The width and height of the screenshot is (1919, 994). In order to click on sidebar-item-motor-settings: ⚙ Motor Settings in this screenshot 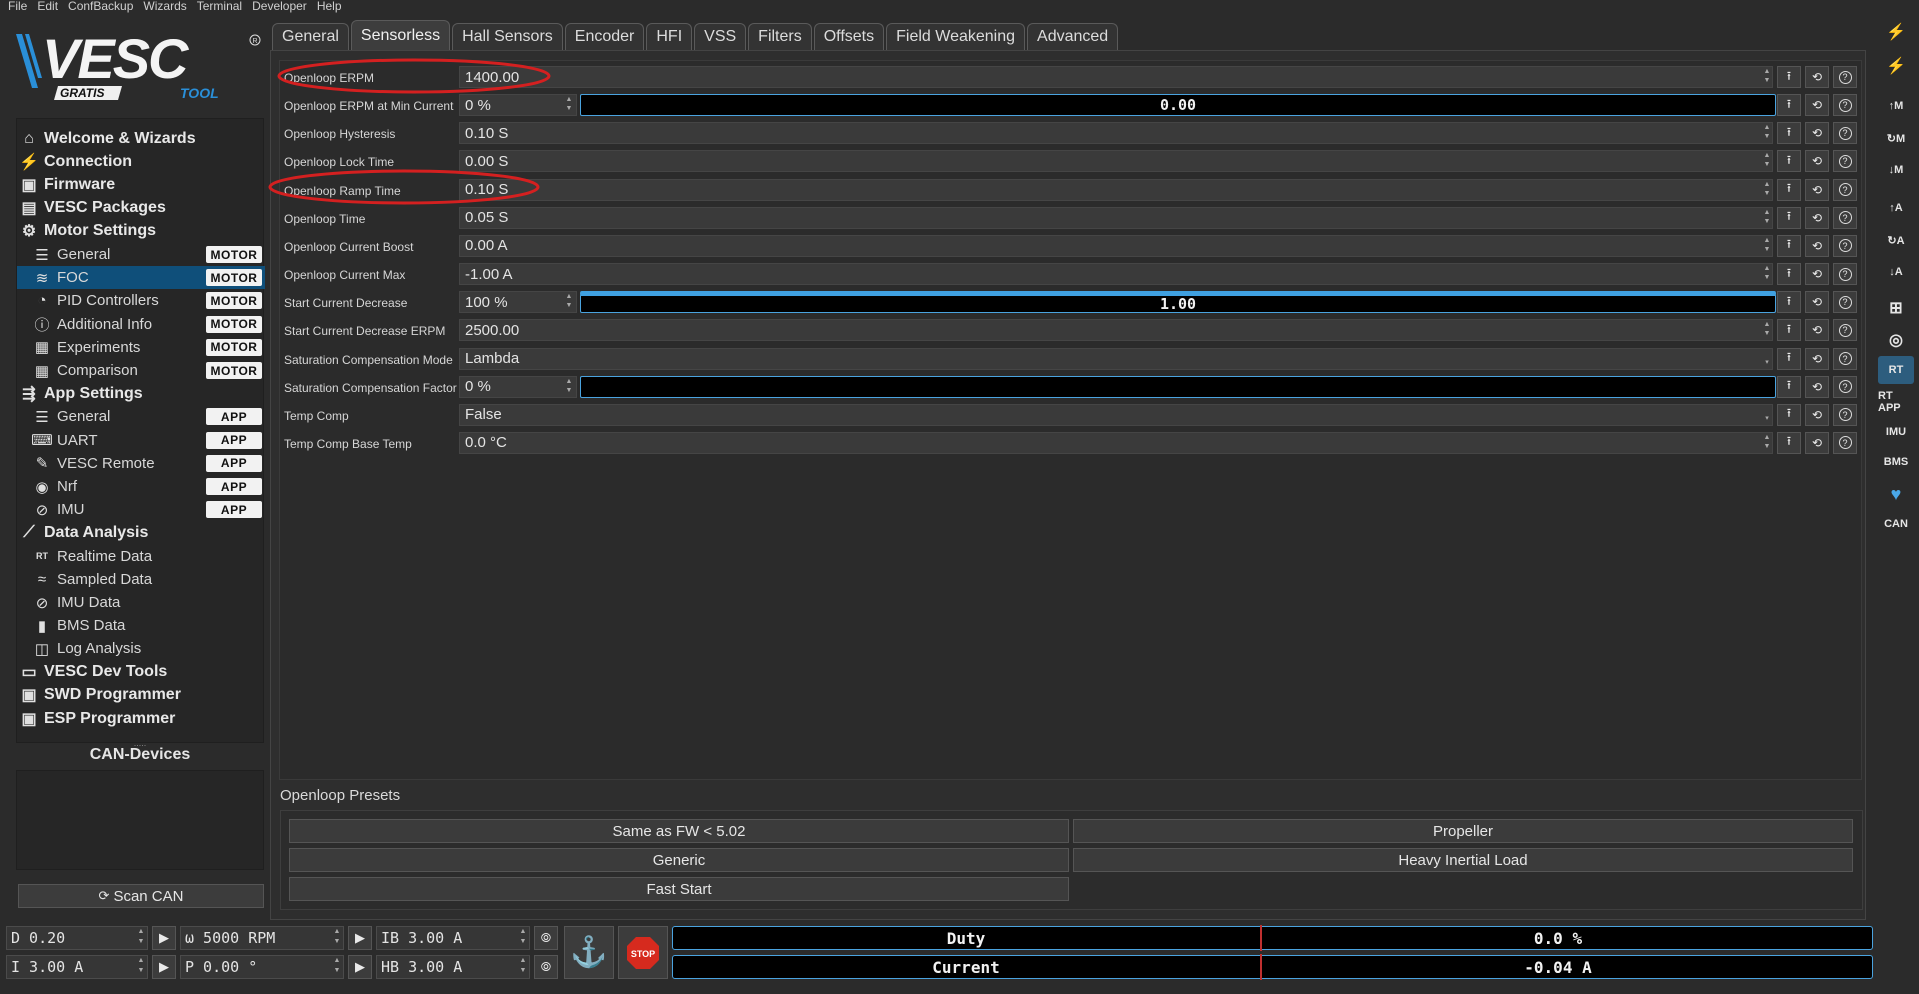, I will do `click(141, 231)`.